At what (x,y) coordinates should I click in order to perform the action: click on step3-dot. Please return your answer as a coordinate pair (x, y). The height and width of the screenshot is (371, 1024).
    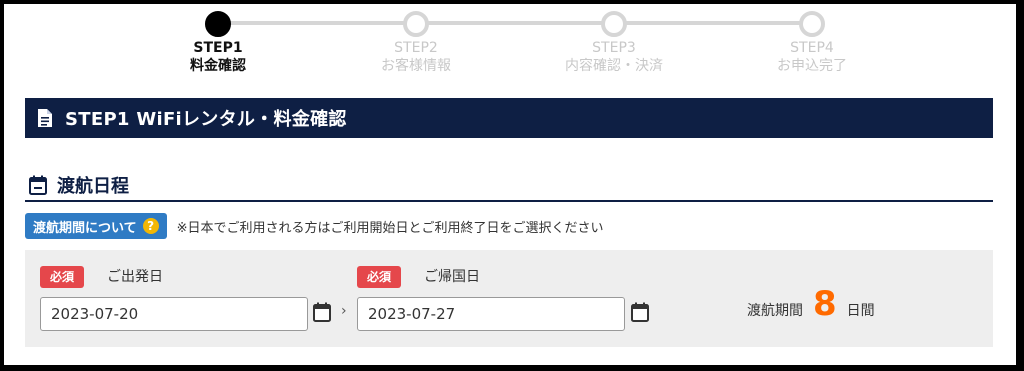
    Looking at the image, I should click on (614, 24).